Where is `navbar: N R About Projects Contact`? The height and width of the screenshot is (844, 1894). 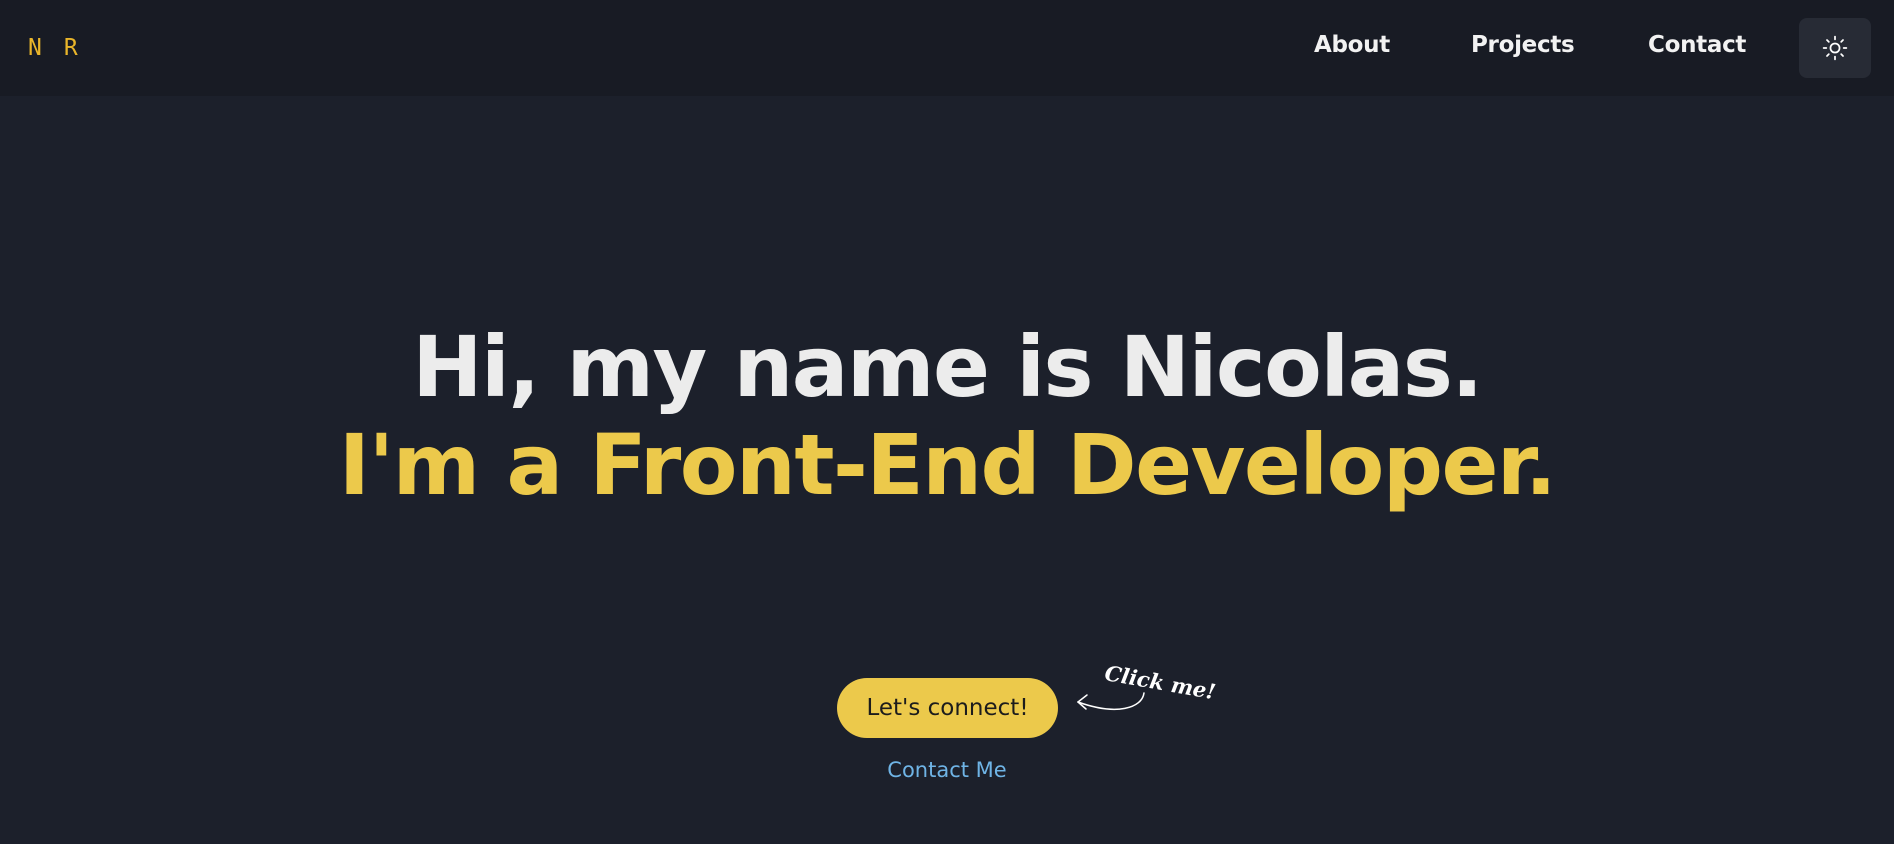
navbar: N R About Projects Contact is located at coordinates (947, 48).